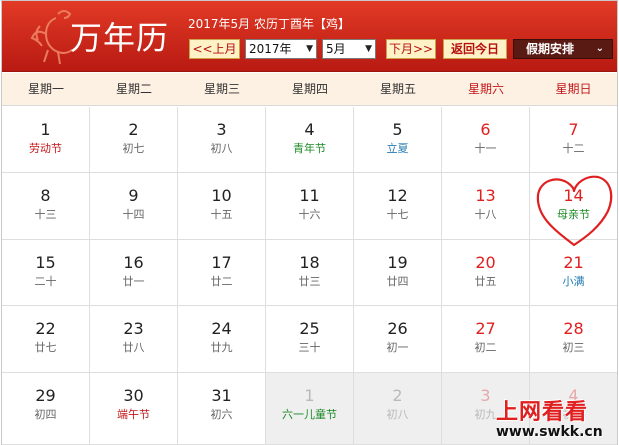 This screenshot has width=619, height=445. I want to click on brand-title: 万年历, so click(120, 38).